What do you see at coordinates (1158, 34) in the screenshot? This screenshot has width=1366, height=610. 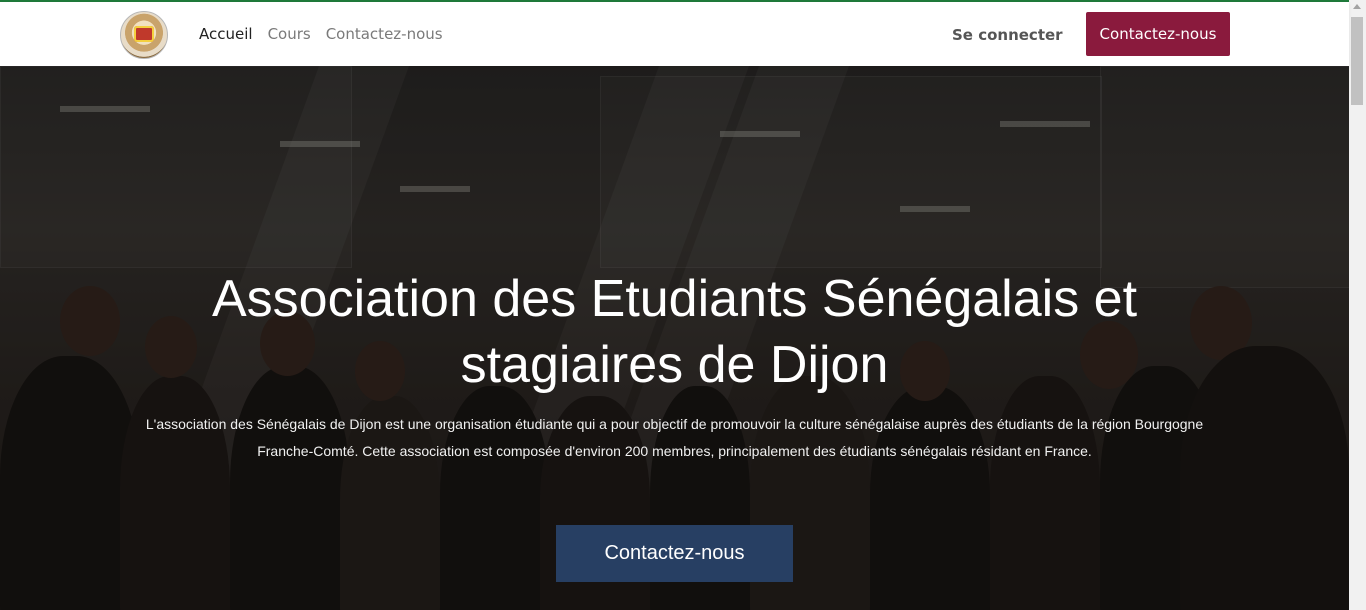 I see `nav-contact-button: Contactez-nous` at bounding box center [1158, 34].